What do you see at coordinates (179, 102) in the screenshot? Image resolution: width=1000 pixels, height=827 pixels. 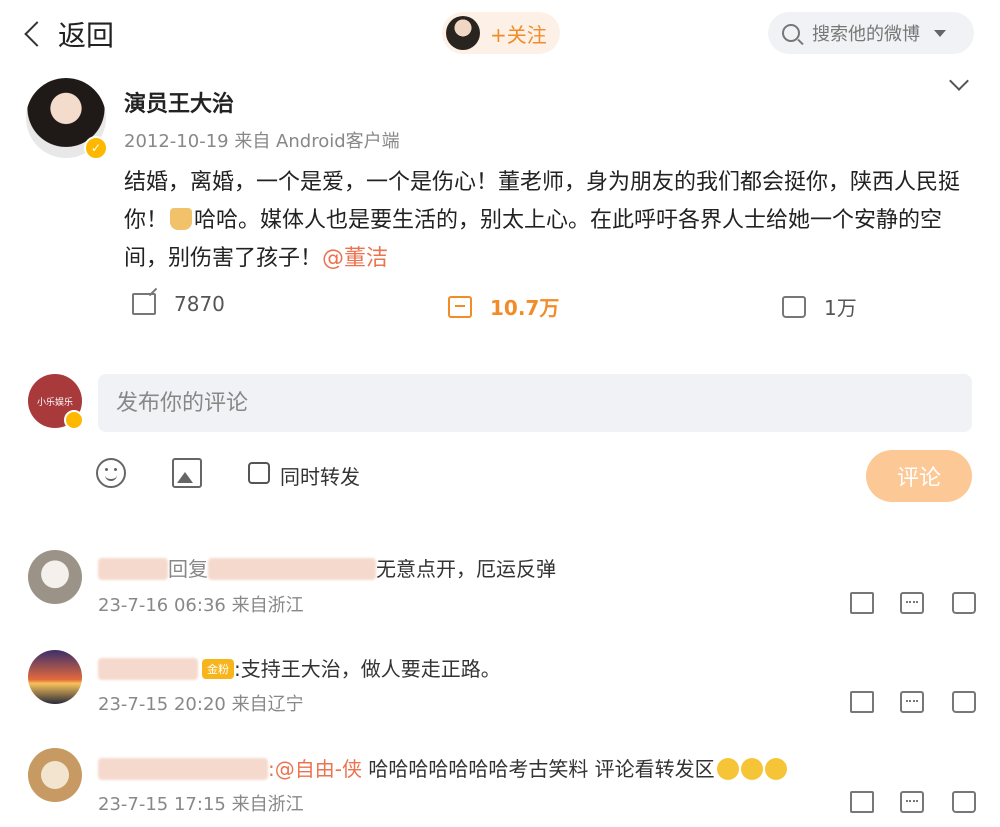 I see `author-name: 演员王大治` at bounding box center [179, 102].